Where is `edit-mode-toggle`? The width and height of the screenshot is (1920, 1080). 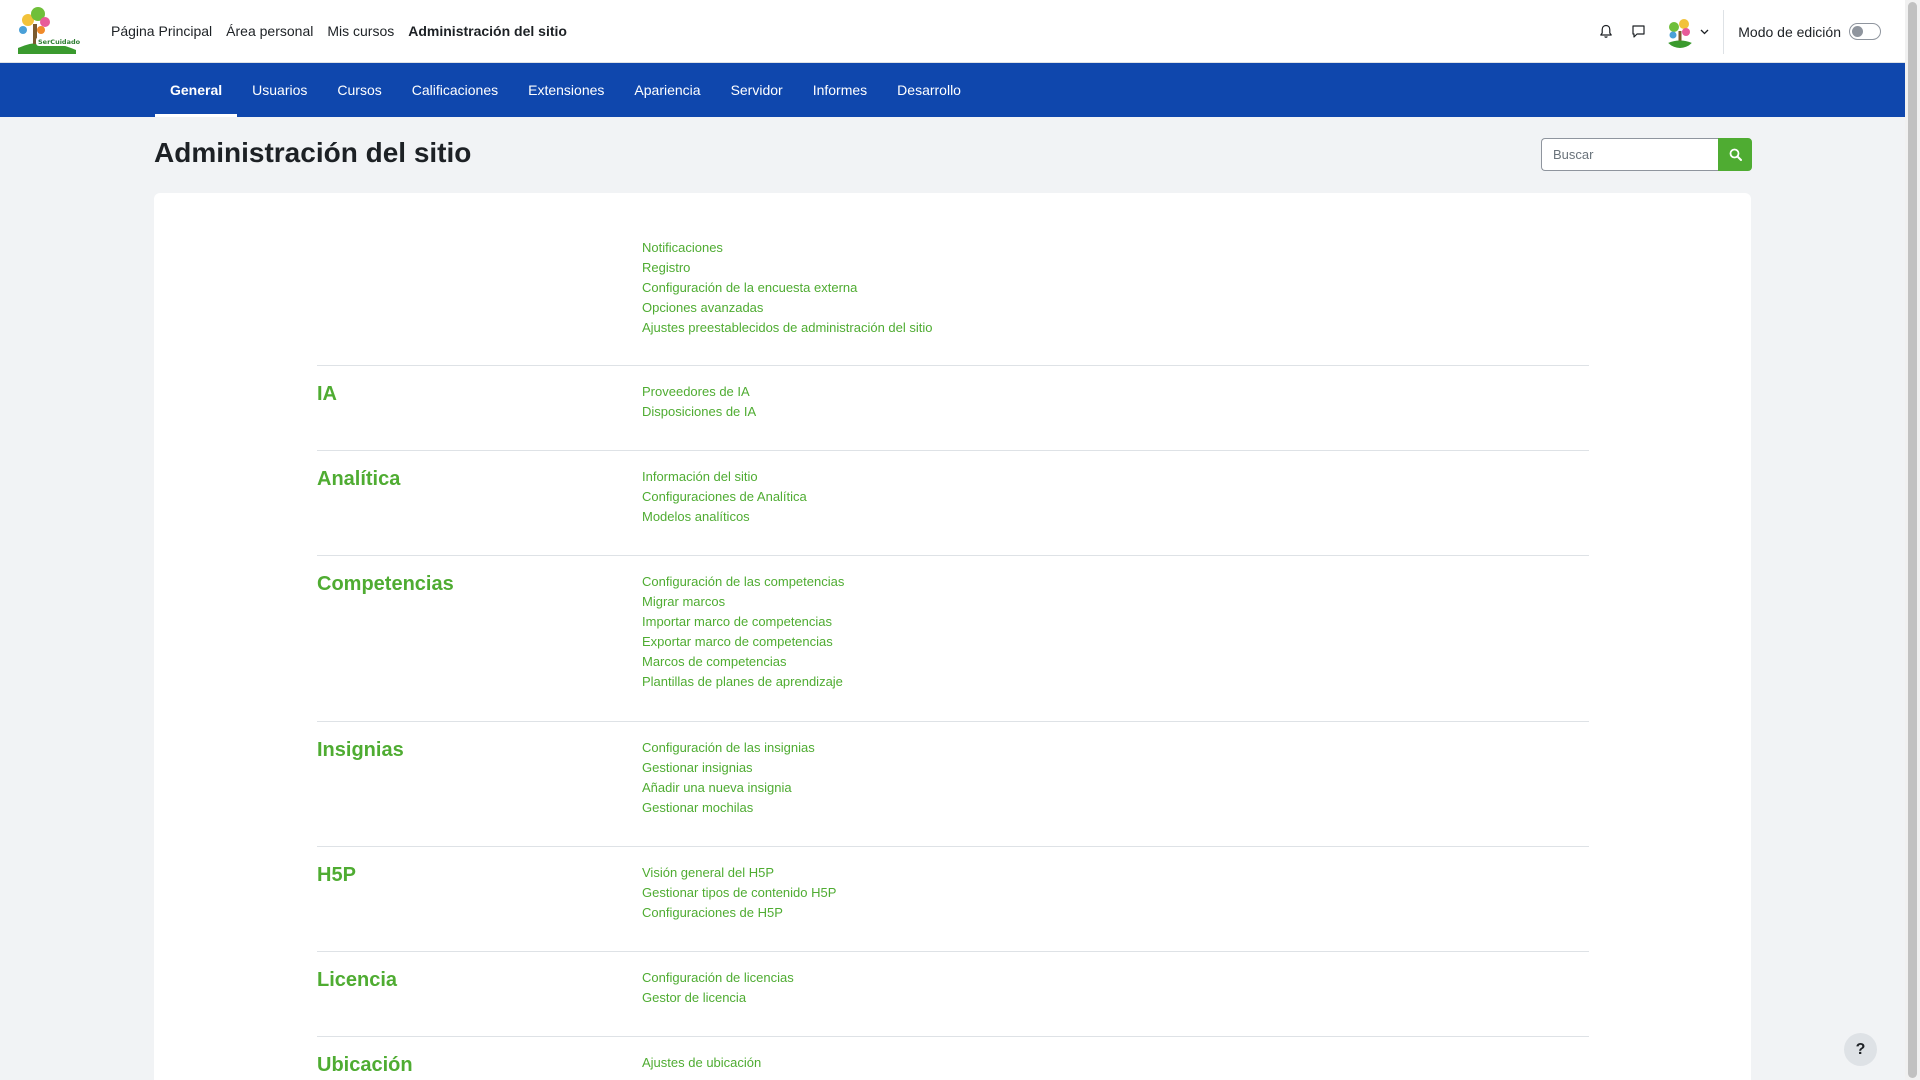 edit-mode-toggle is located at coordinates (1865, 31).